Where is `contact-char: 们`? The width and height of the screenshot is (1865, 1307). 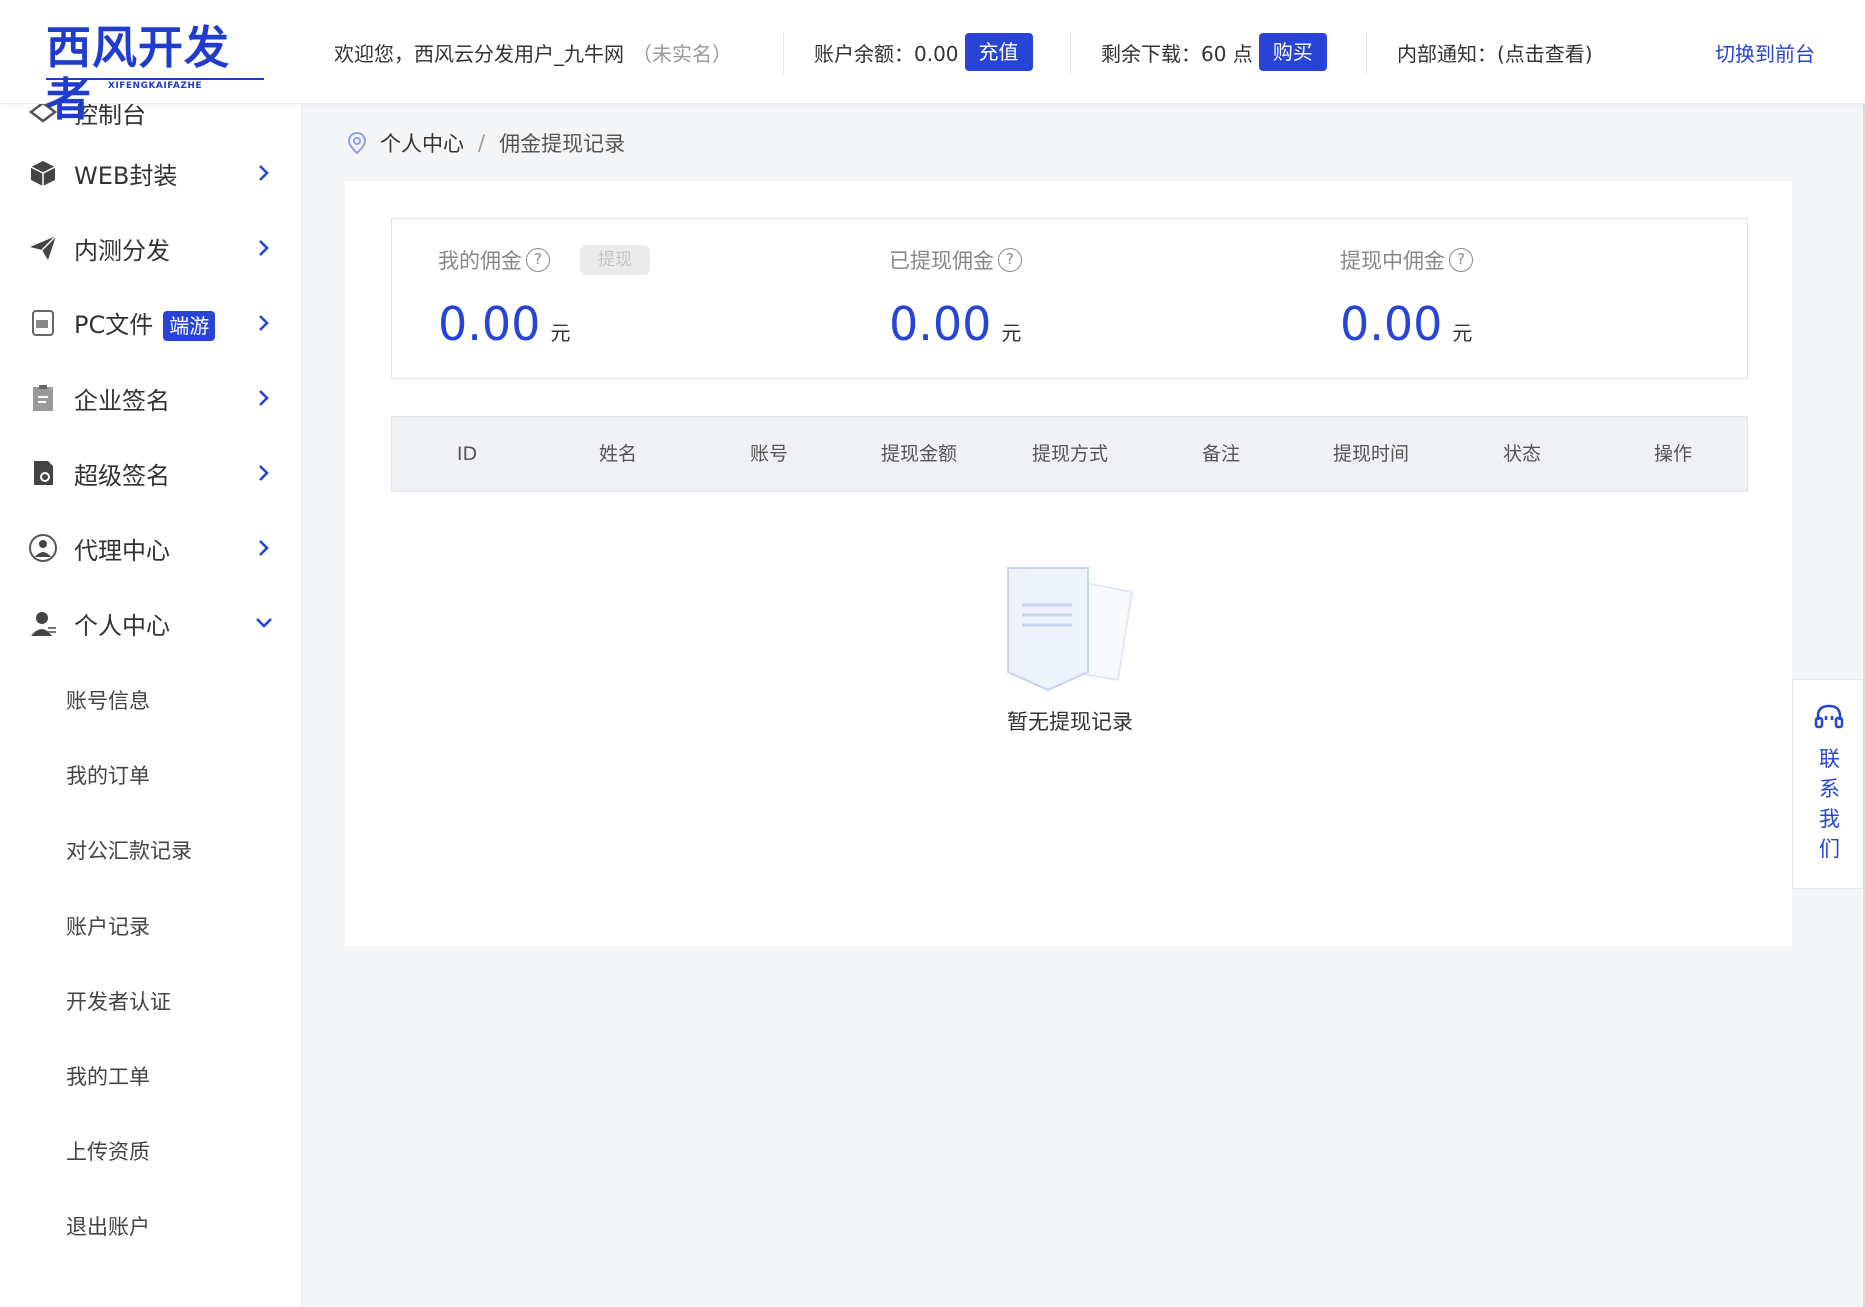 contact-char: 们 is located at coordinates (1829, 849).